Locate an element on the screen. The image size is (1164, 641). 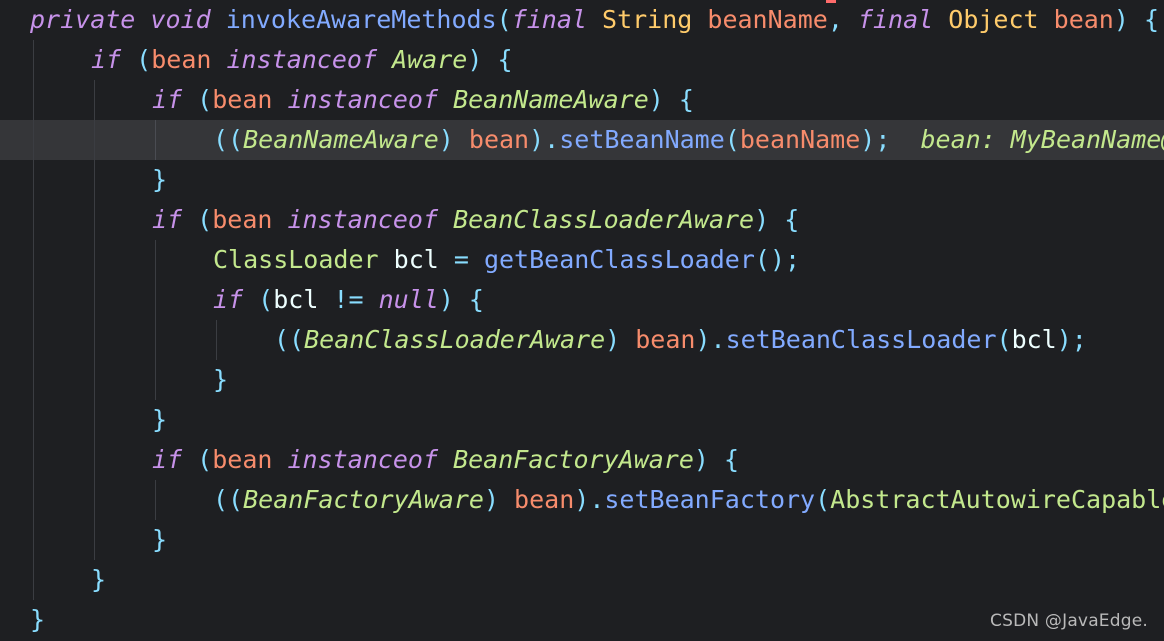
code-token: BeanClassLoaderAware is located at coordinates (604, 219).